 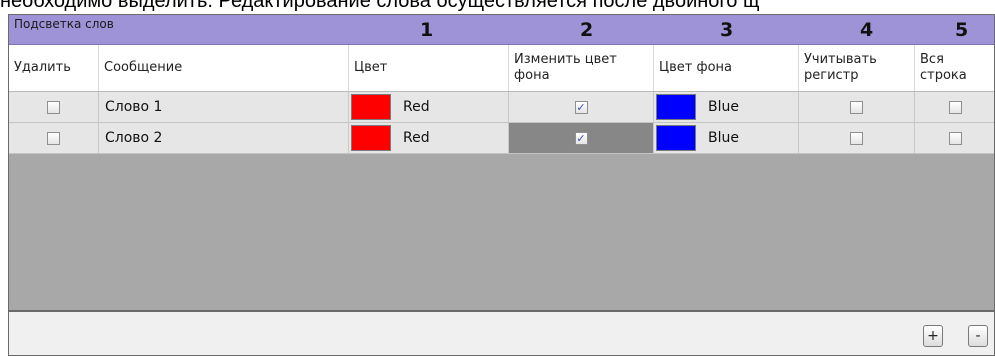 I want to click on column-header-change-background-line2: фона, so click(x=532, y=75).